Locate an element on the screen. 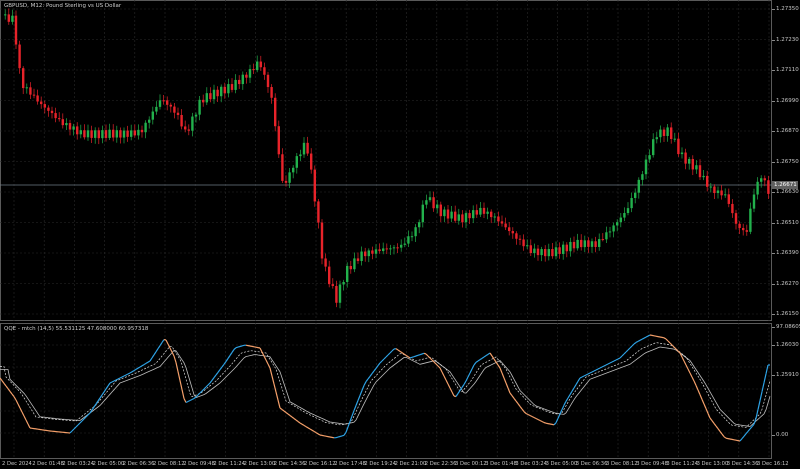 This screenshot has height=469, width=800. time-tick: 2 Dec 05:00 is located at coordinates (108, 464).